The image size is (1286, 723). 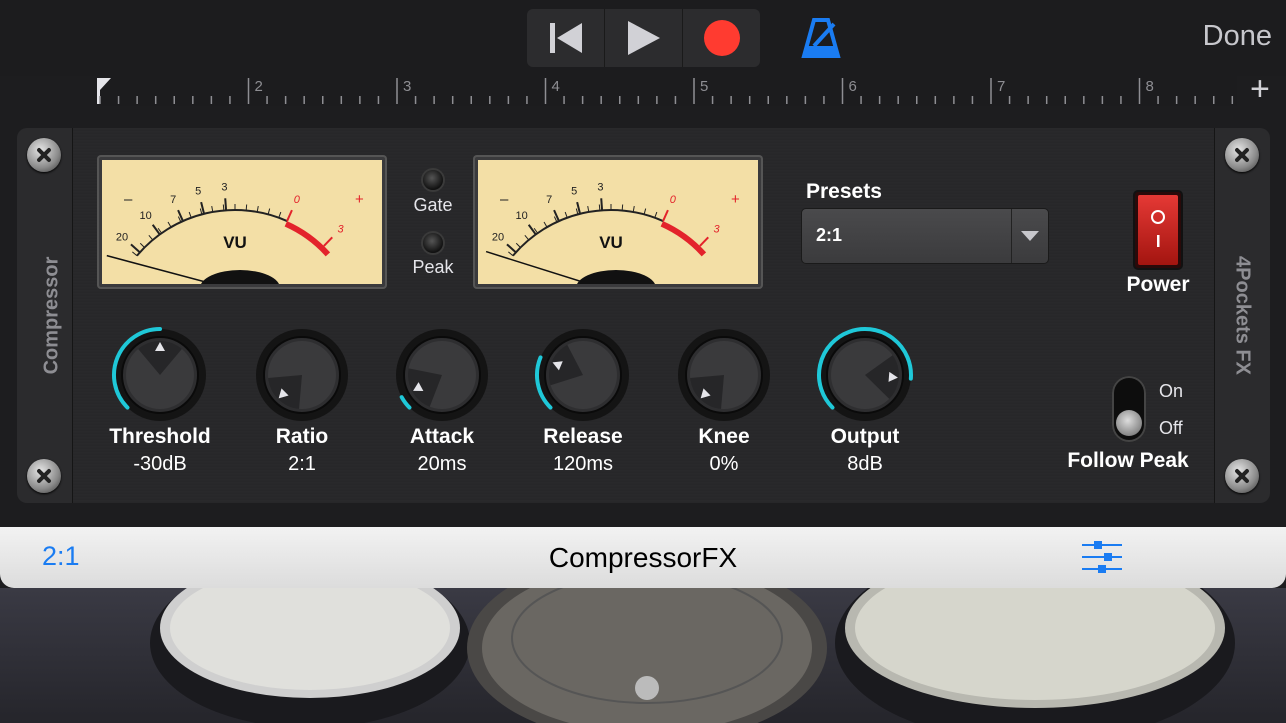 I want to click on knob-value: 20ms, so click(x=442, y=464).